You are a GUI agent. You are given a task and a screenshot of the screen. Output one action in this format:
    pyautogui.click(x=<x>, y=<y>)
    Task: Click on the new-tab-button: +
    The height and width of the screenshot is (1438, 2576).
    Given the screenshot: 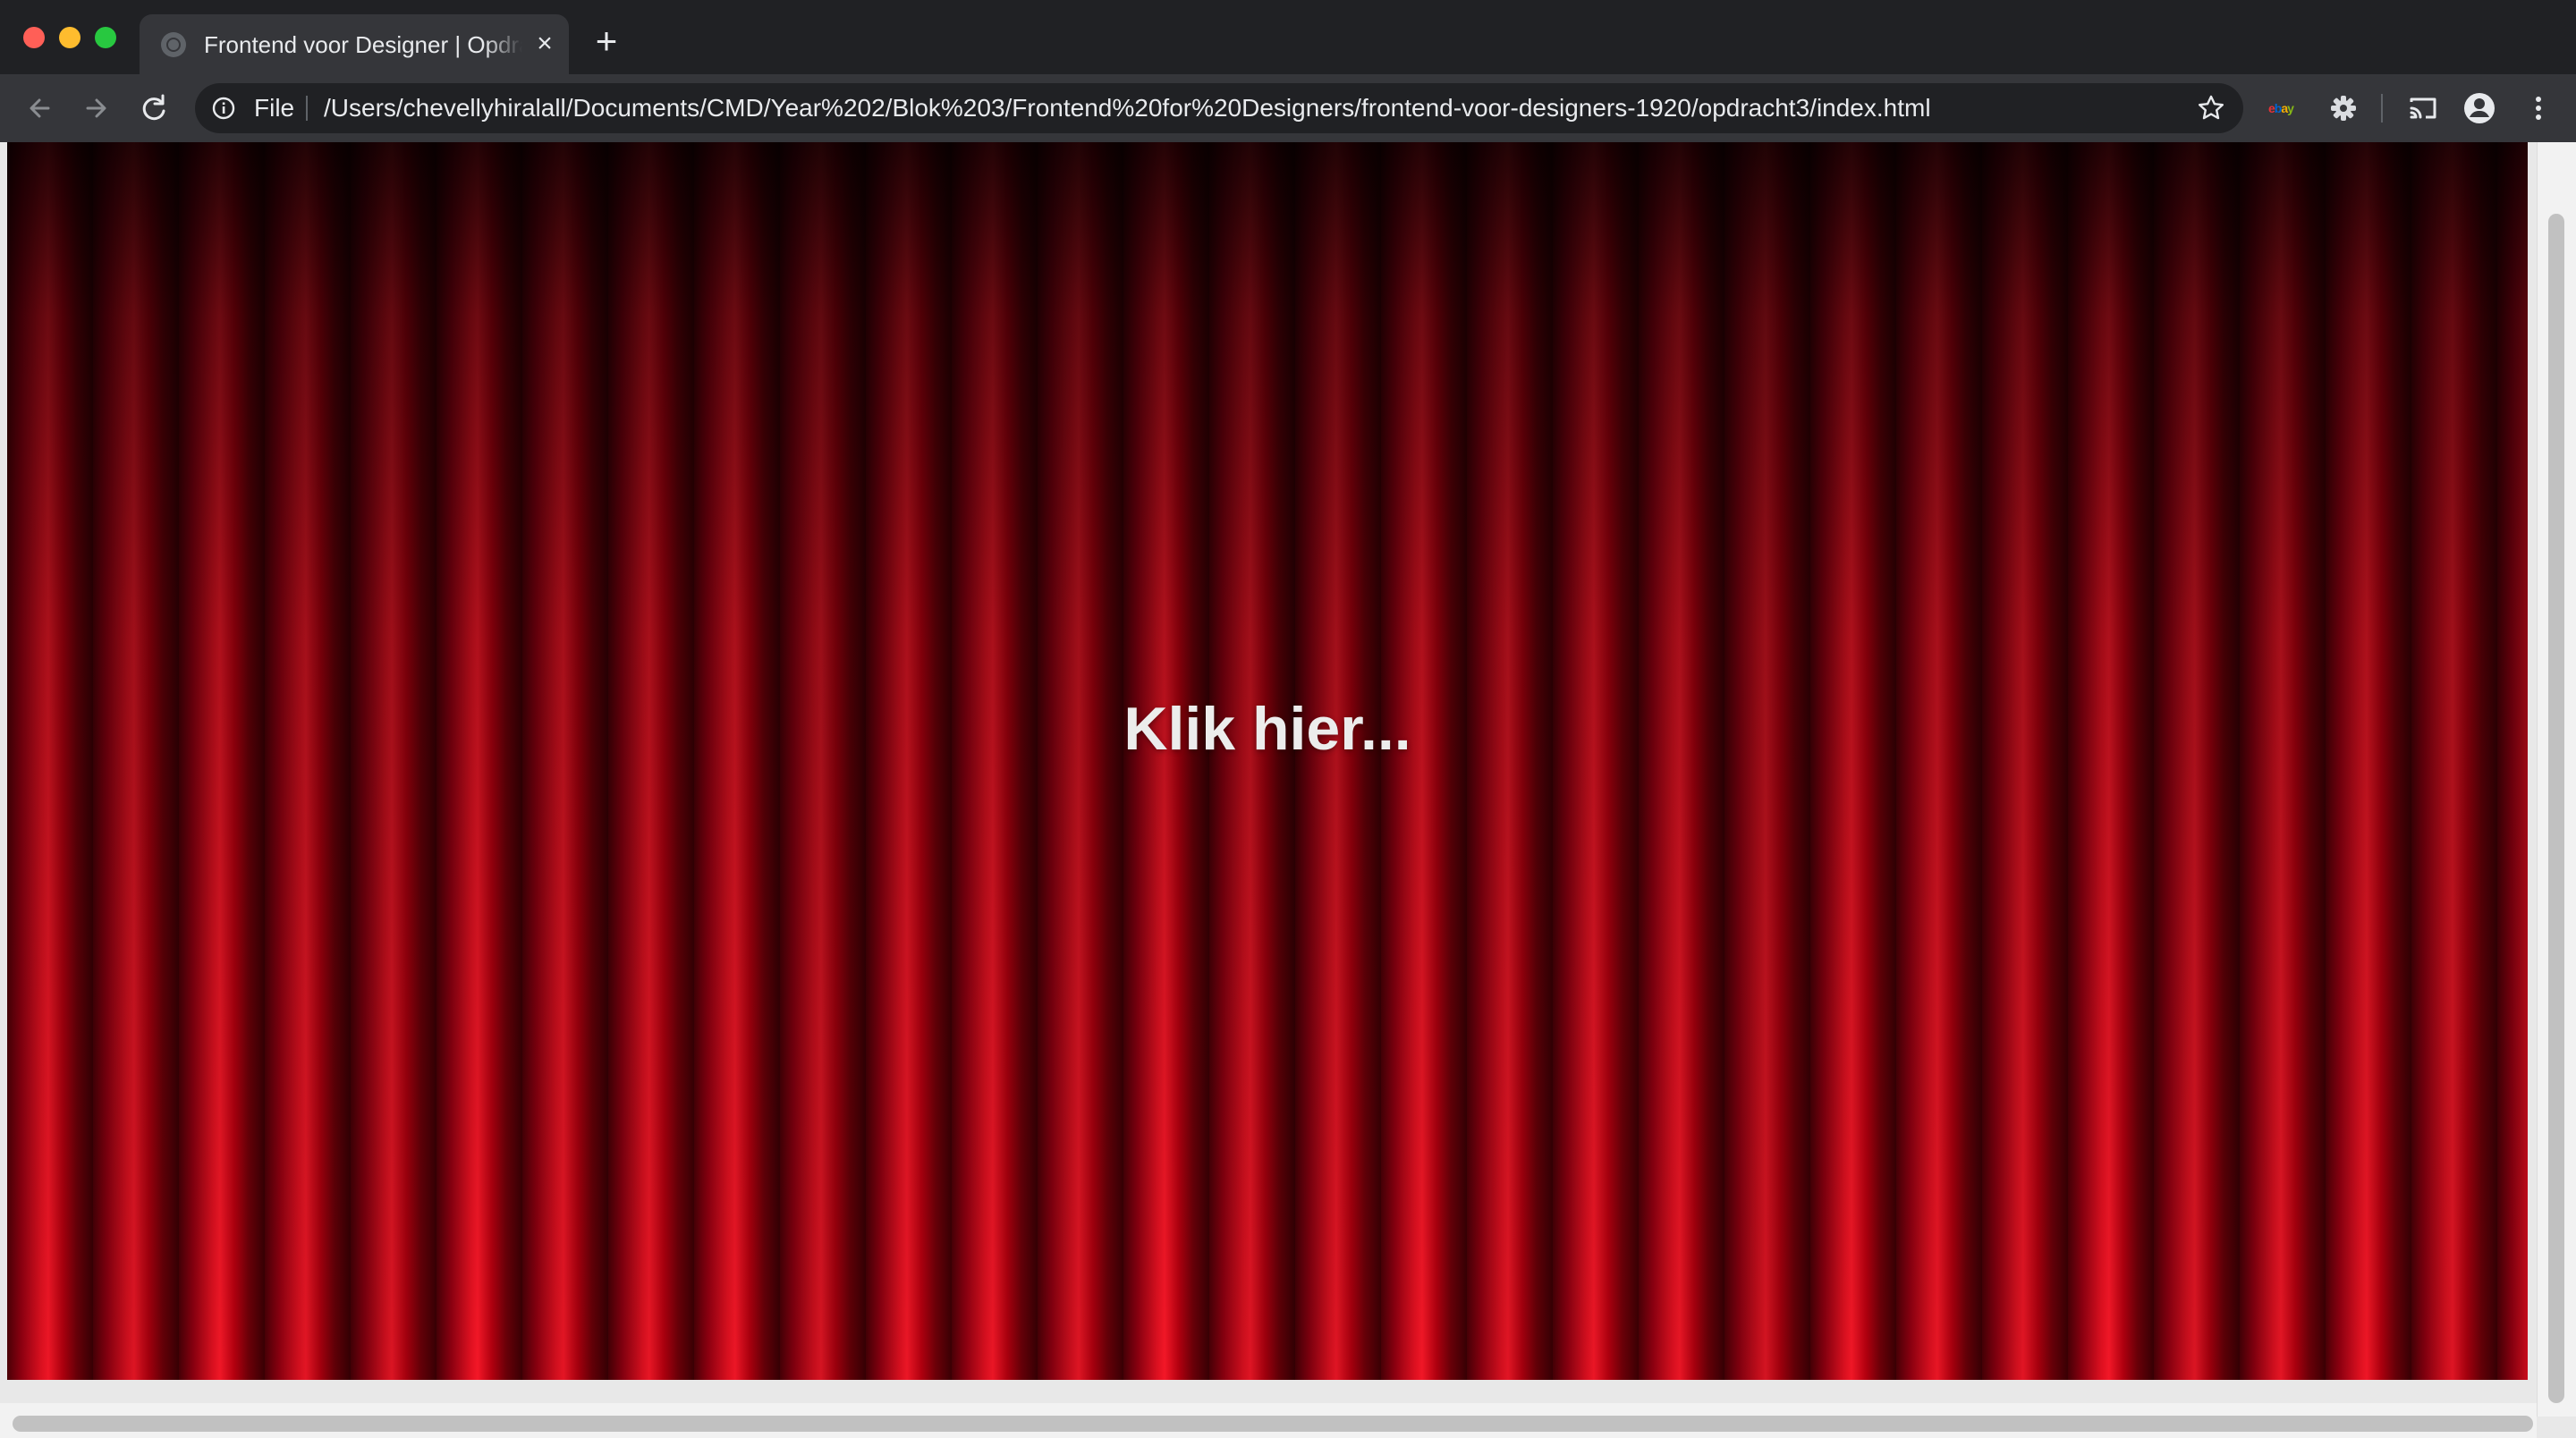 What is the action you would take?
    pyautogui.click(x=606, y=41)
    